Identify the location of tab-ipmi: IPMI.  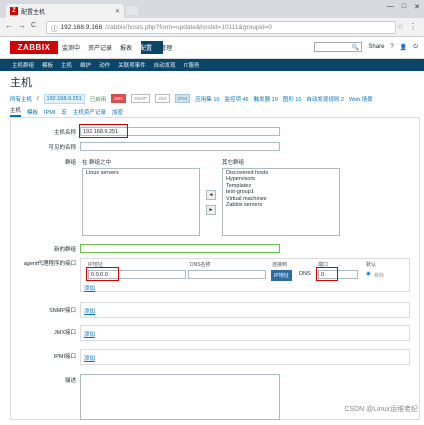
(49, 113).